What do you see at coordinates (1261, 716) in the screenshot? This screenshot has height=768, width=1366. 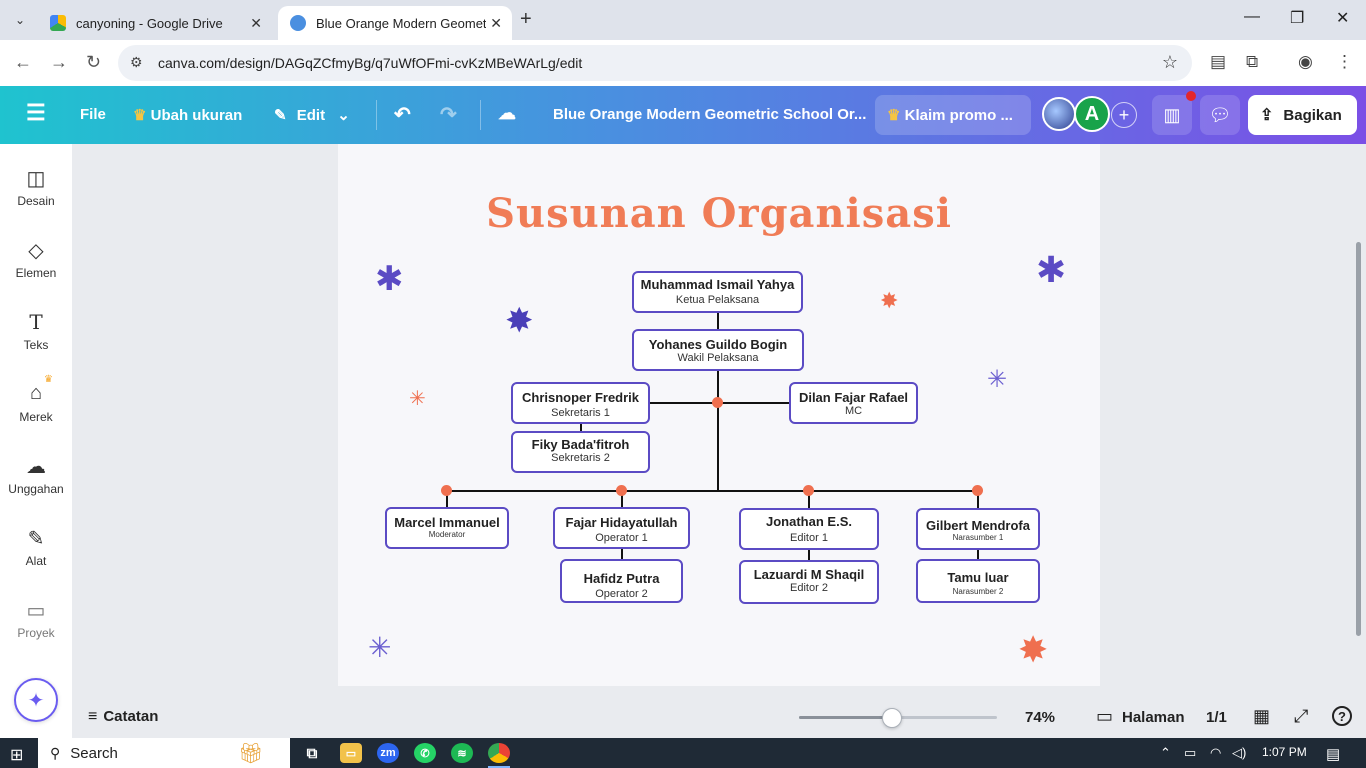 I see `grid-view-icon: ▦` at bounding box center [1261, 716].